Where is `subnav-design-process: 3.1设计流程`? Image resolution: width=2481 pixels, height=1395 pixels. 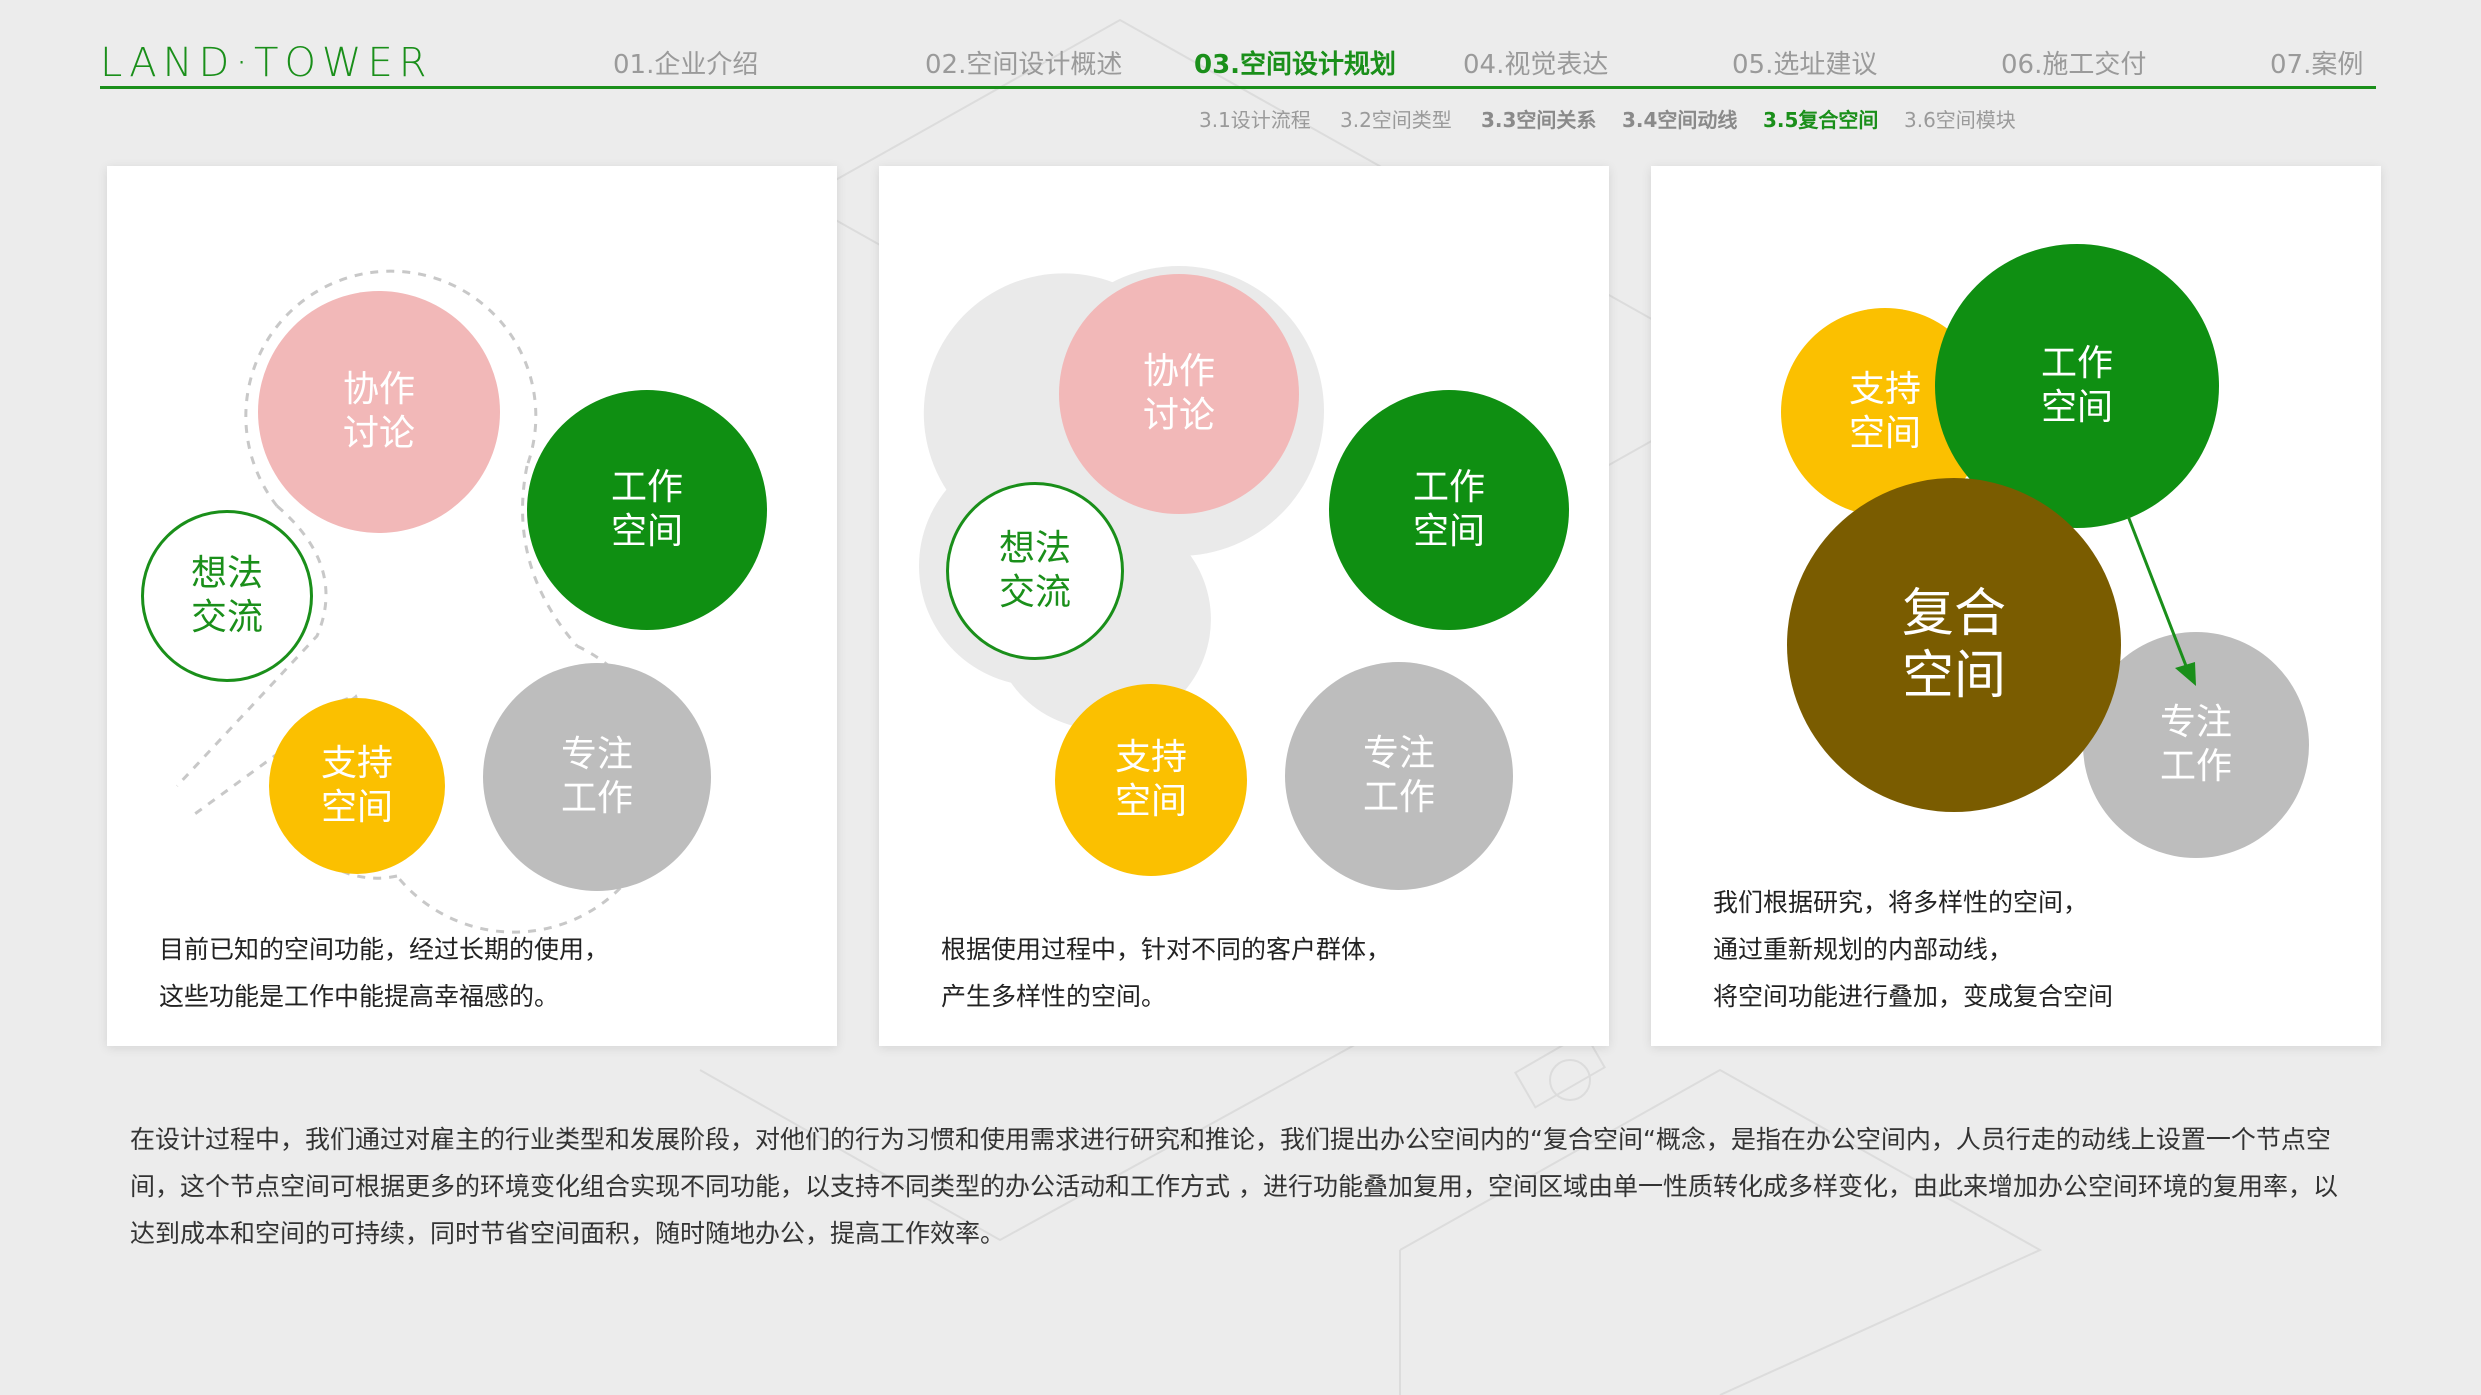
subnav-design-process: 3.1设计流程 is located at coordinates (1255, 118).